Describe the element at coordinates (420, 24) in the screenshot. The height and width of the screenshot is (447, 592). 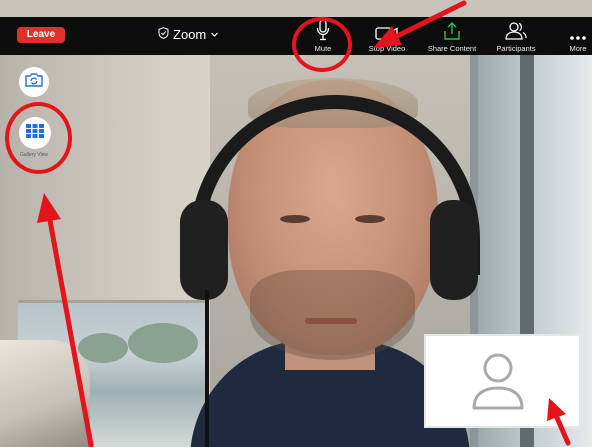
I see `arrow-to-stop-video` at that location.